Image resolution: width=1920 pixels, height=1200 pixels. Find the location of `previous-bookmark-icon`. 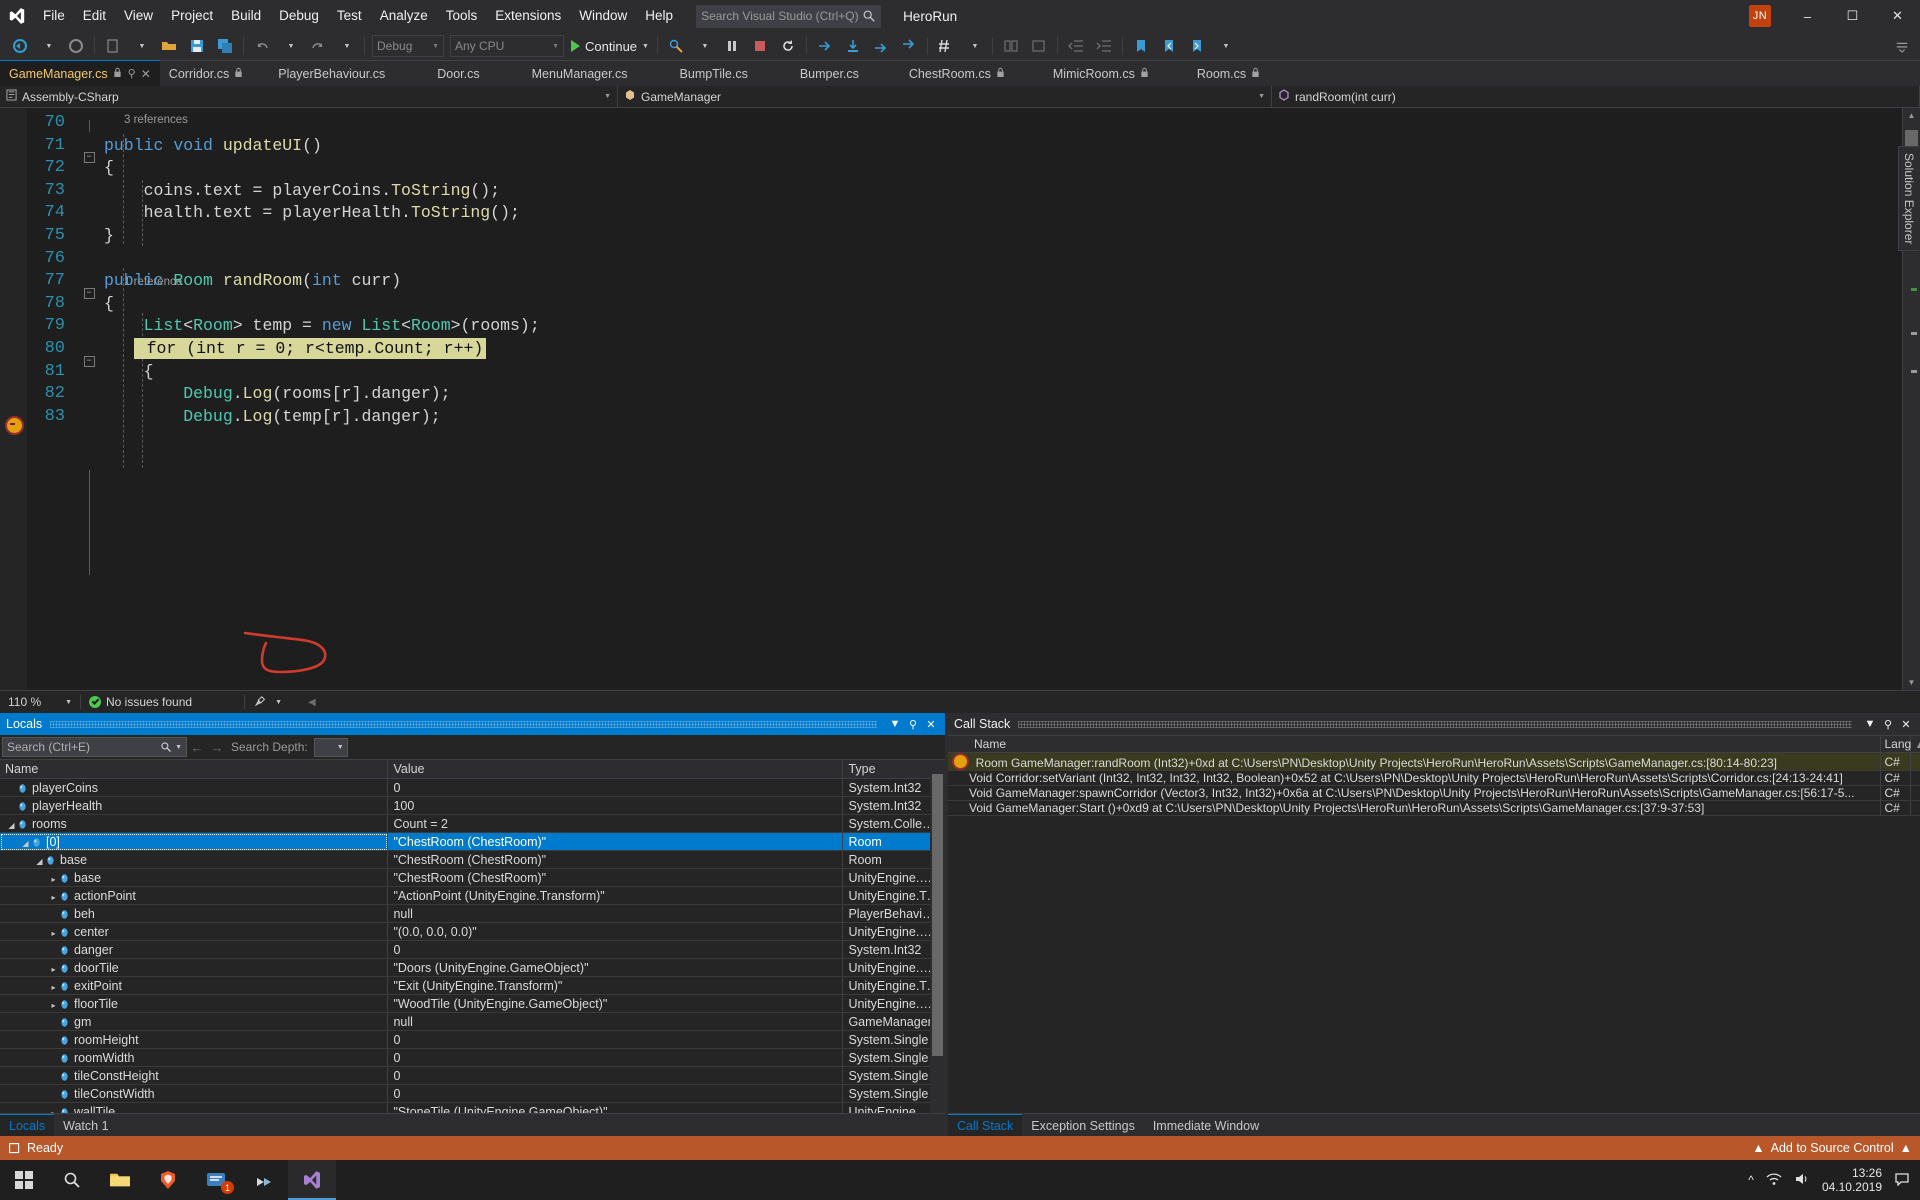

previous-bookmark-icon is located at coordinates (1169, 46).